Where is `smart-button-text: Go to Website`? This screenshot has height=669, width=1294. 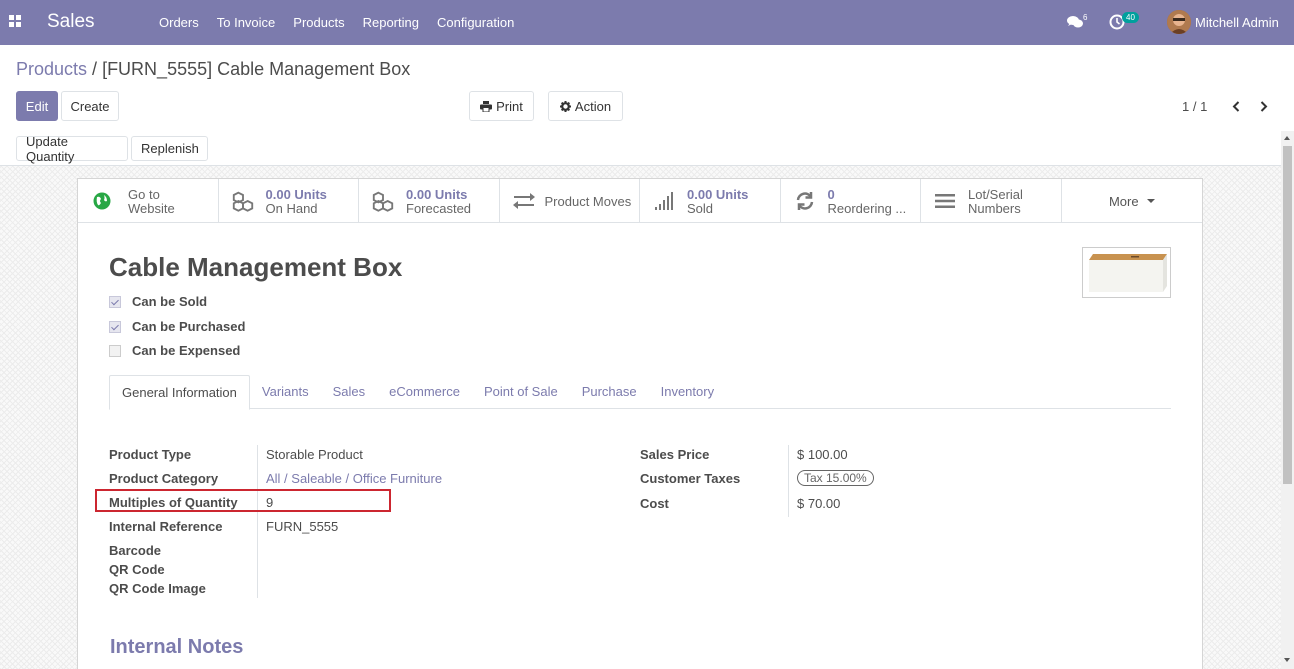
smart-button-text: Go to Website is located at coordinates (151, 202).